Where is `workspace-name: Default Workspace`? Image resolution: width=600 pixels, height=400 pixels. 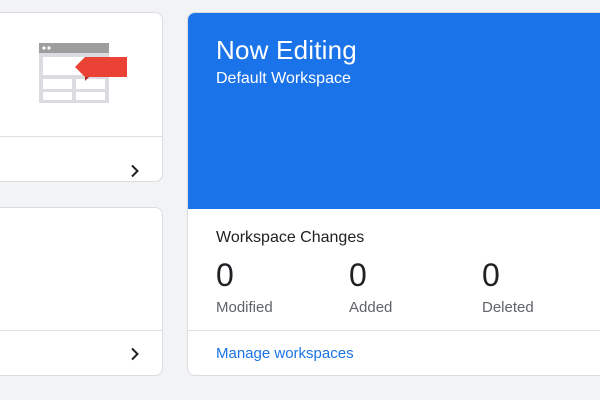 workspace-name: Default Workspace is located at coordinates (283, 78).